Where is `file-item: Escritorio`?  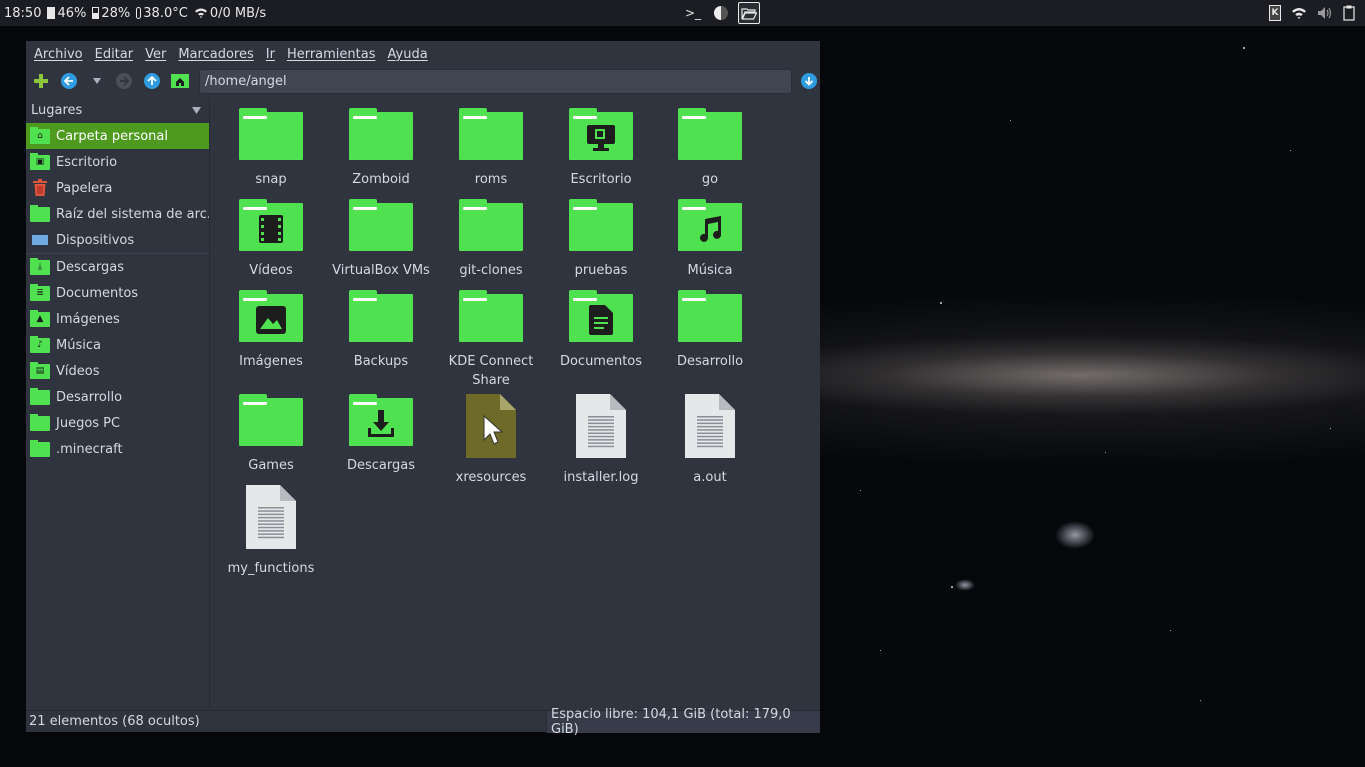
file-item: Escritorio is located at coordinates (601, 148).